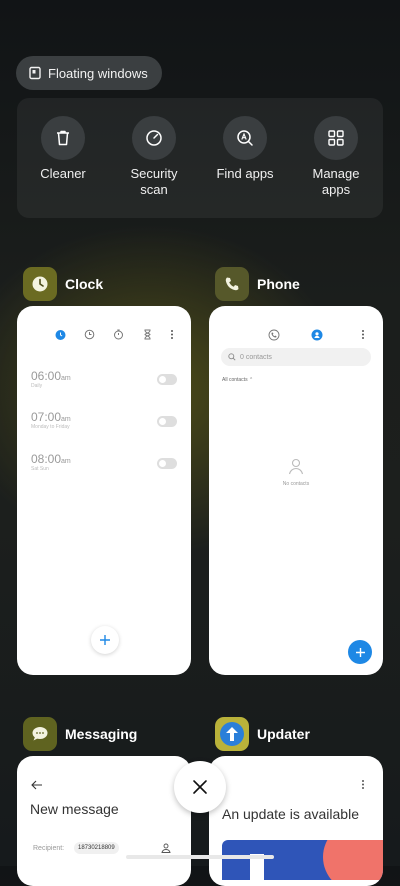  I want to click on manage-apps-label-1: Manage, so click(336, 173).